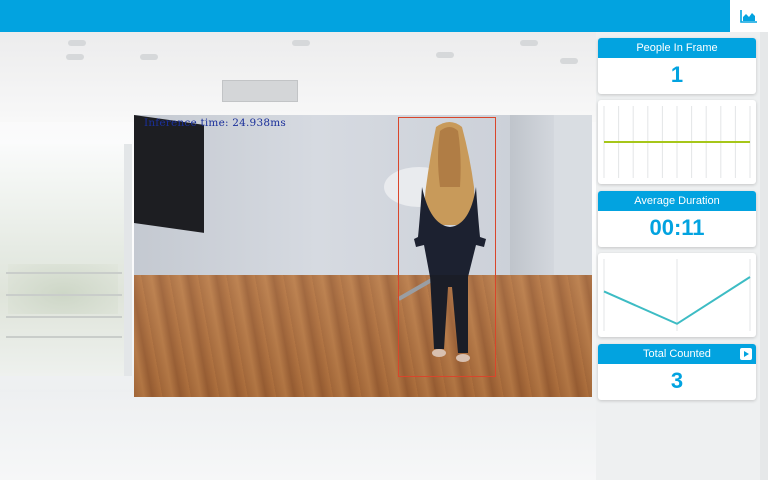  What do you see at coordinates (215, 123) in the screenshot?
I see `inference-time-text: Inference time: 24.938ms` at bounding box center [215, 123].